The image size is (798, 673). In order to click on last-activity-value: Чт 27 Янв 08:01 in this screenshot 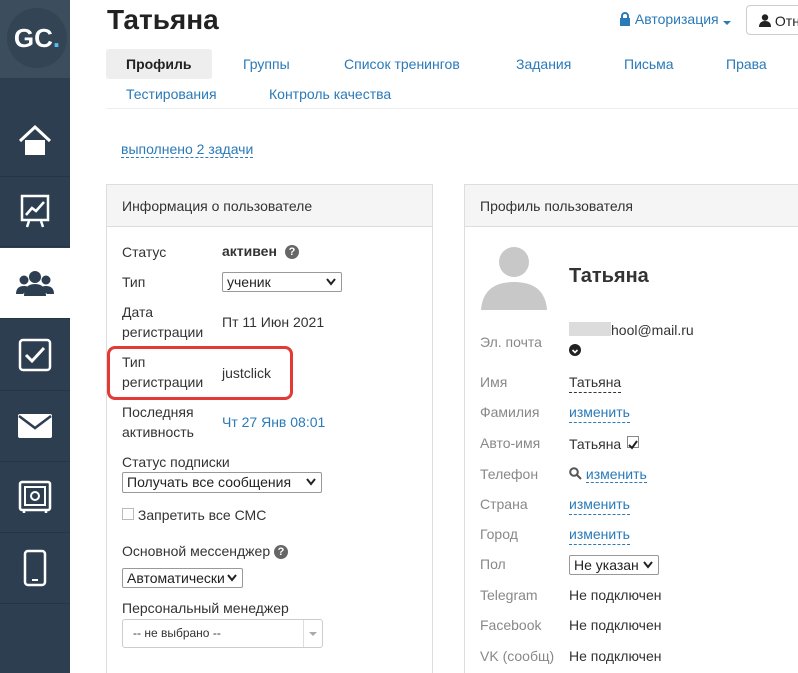, I will do `click(273, 422)`.